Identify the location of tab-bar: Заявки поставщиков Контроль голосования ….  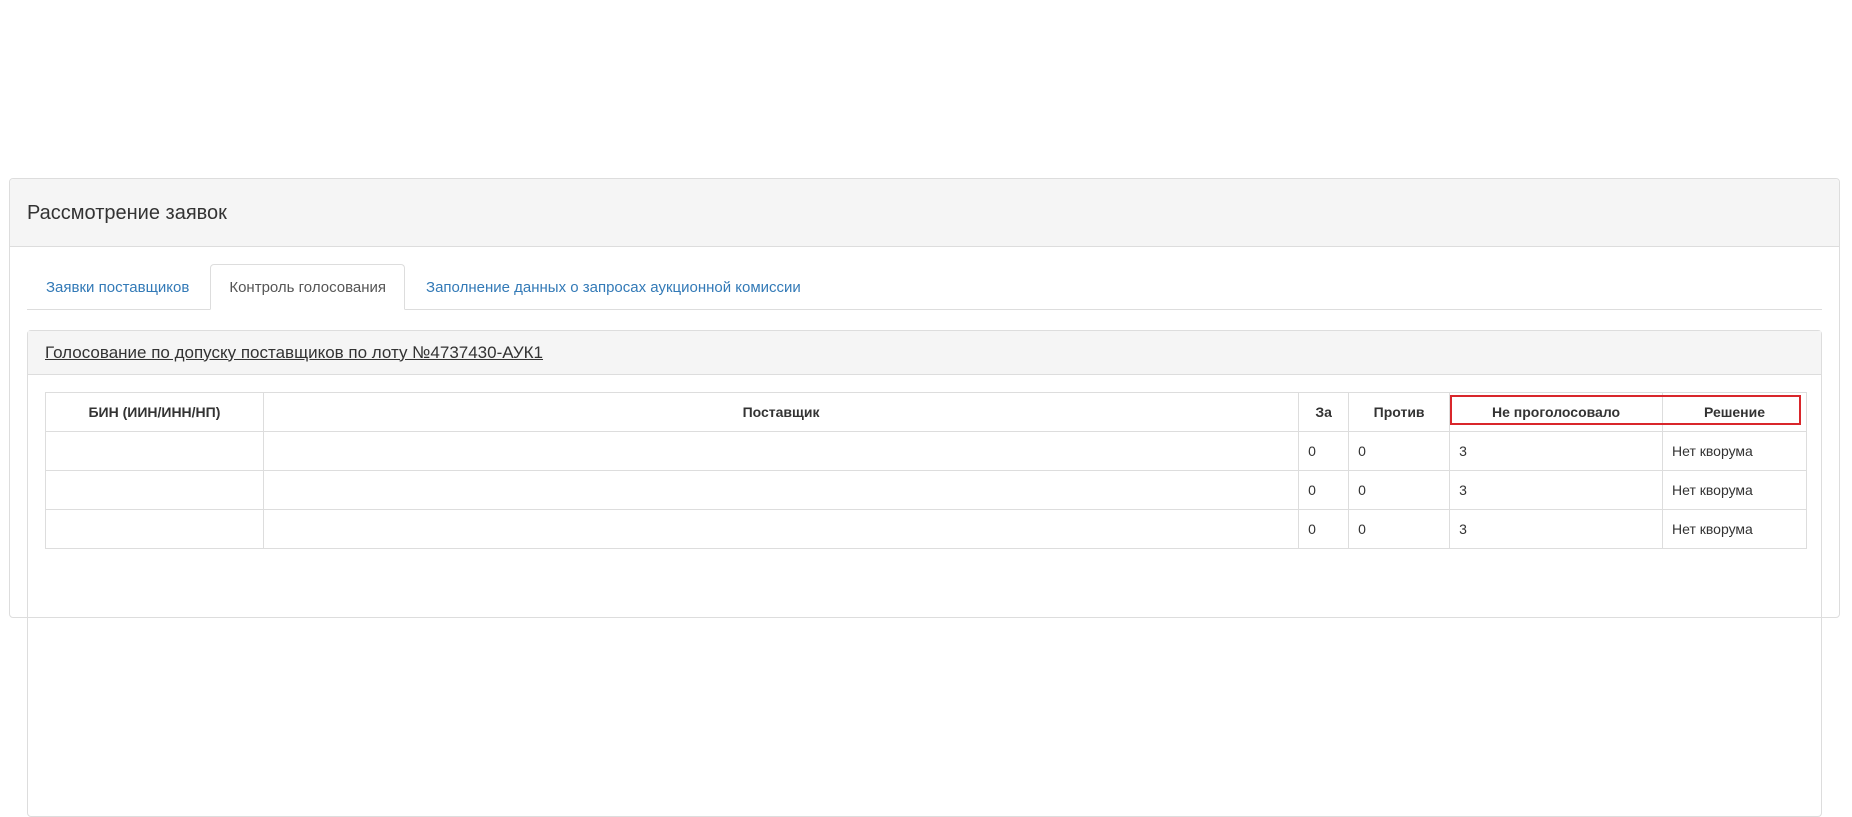
(924, 287).